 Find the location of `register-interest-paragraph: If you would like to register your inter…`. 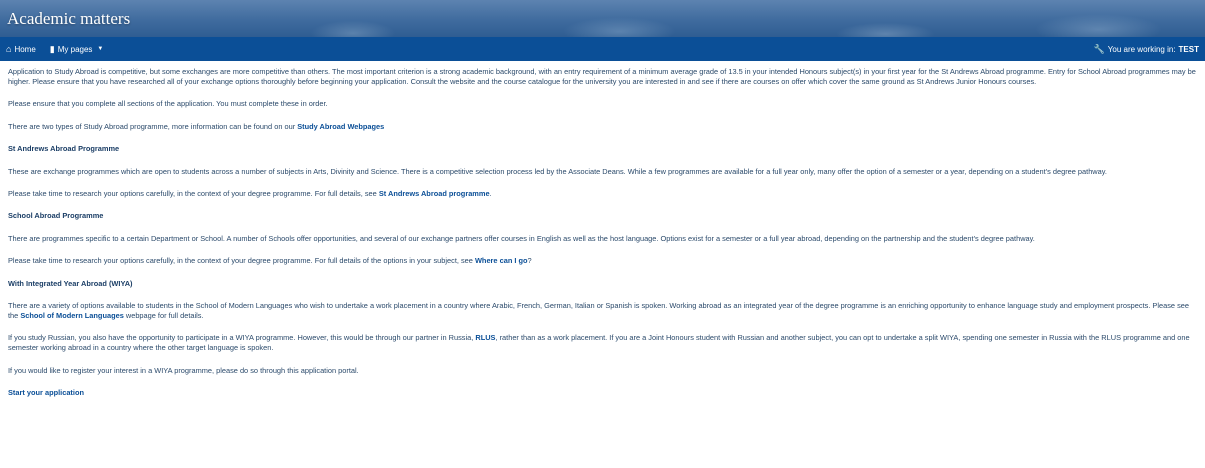

register-interest-paragraph: If you would like to register your inter… is located at coordinates (183, 370).